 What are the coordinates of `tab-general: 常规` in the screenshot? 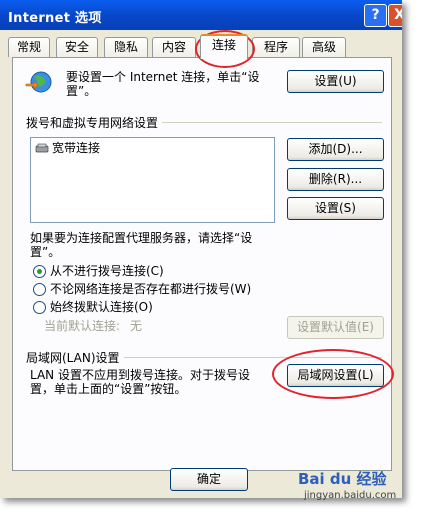 It's located at (29, 47).